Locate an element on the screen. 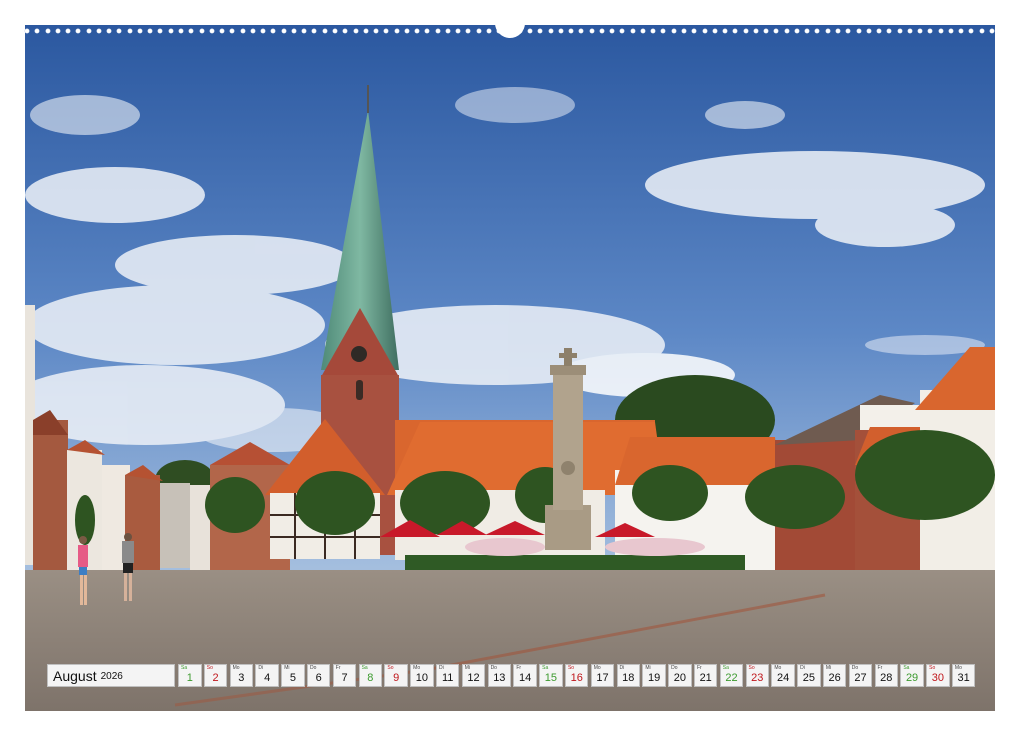 This screenshot has width=1020, height=735. day-cell: Sa 1 is located at coordinates (190, 675).